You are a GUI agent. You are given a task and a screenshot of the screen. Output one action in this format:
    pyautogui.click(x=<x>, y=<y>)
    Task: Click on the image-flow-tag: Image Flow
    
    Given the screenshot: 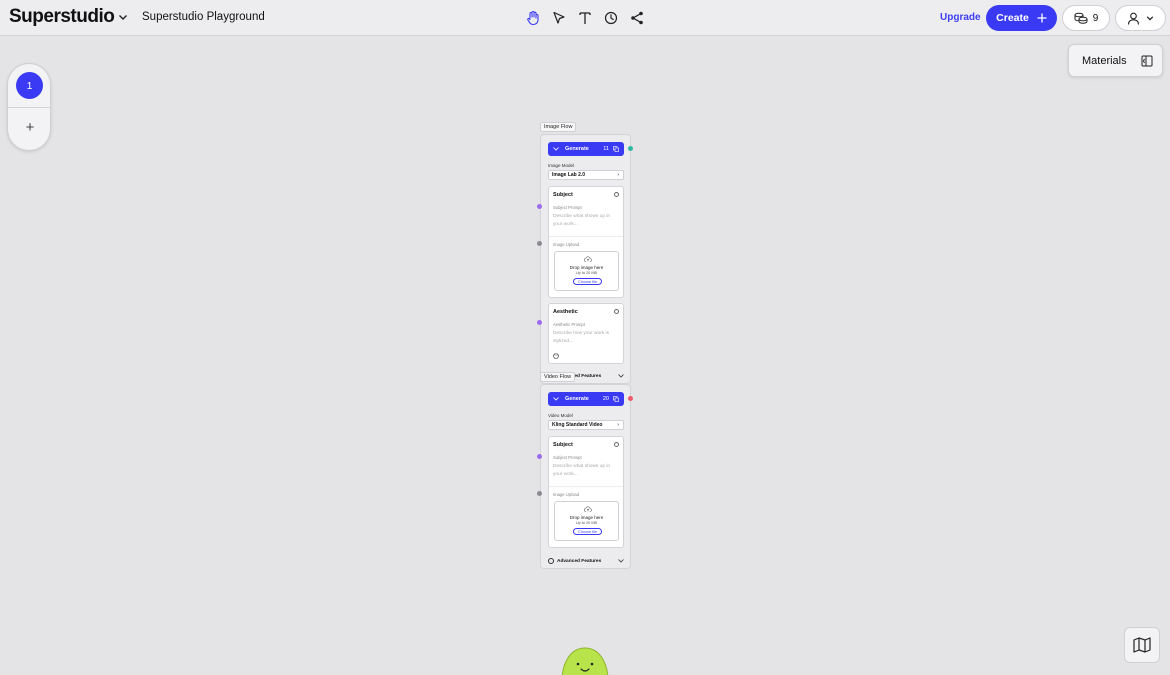 What is the action you would take?
    pyautogui.click(x=558, y=127)
    